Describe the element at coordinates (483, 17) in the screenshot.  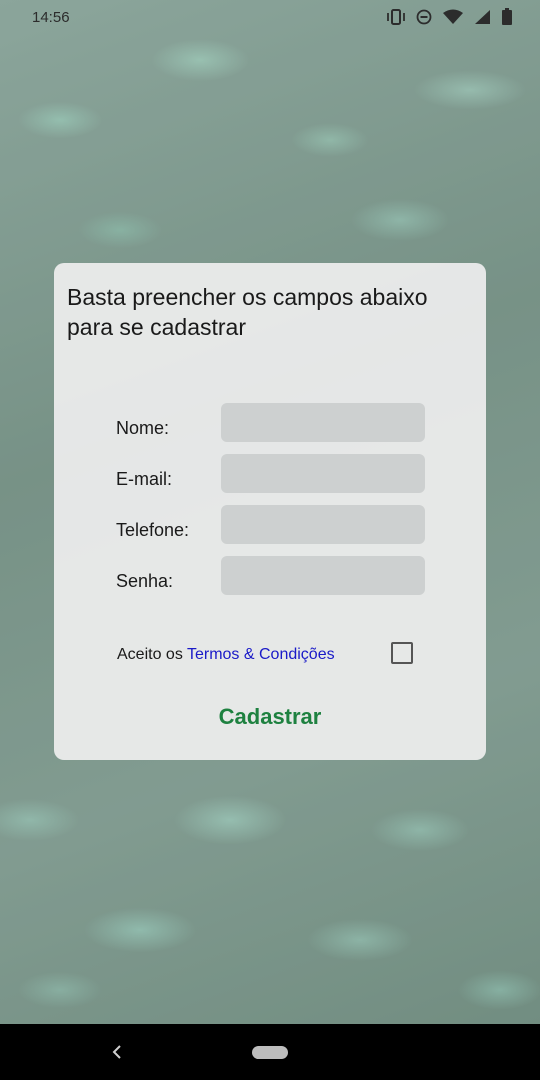
I see `signal-icon` at that location.